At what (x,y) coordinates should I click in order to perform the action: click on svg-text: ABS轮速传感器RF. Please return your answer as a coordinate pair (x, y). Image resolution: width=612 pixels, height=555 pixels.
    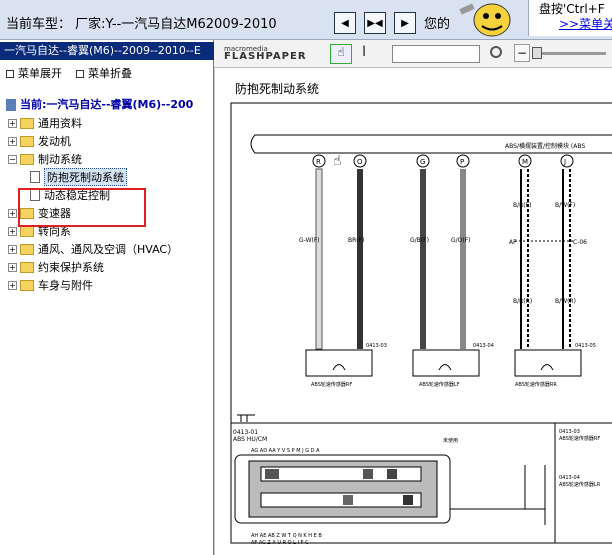
    Looking at the image, I should click on (579, 438).